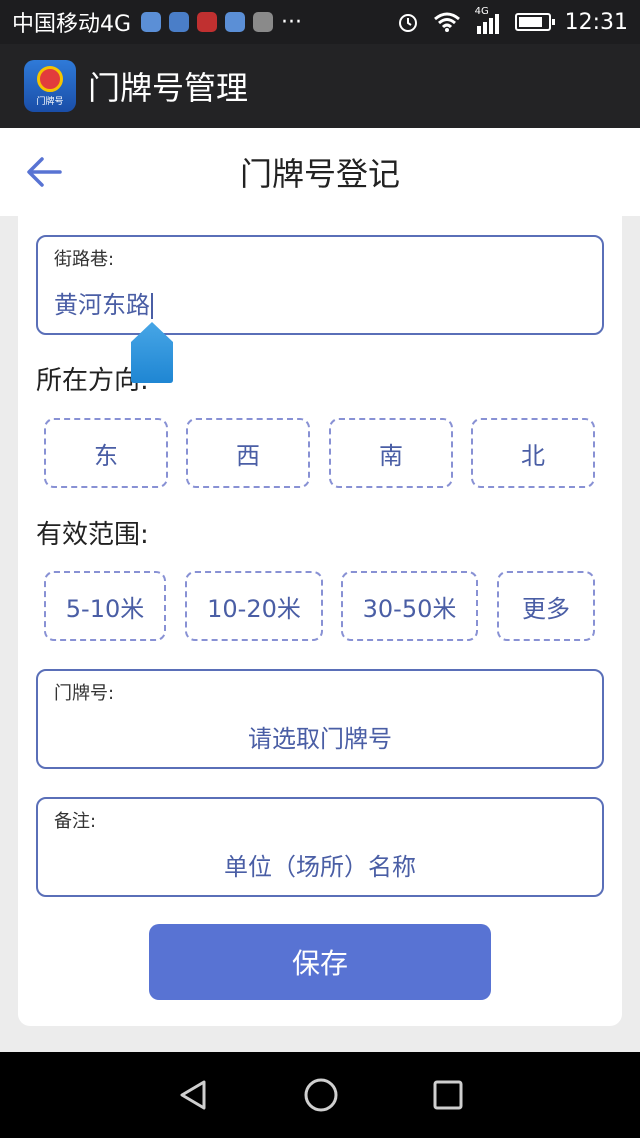  What do you see at coordinates (50, 78) in the screenshot?
I see `police-emblem-icon` at bounding box center [50, 78].